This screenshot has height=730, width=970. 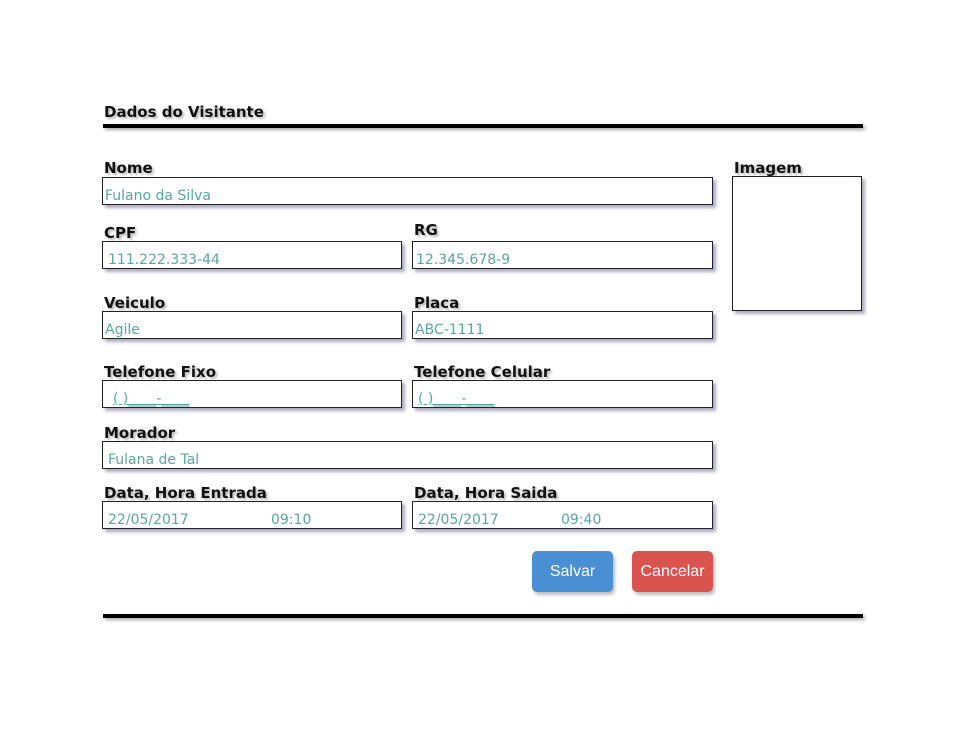 I want to click on telefone-celular-input: ( )____-____, so click(x=562, y=394).